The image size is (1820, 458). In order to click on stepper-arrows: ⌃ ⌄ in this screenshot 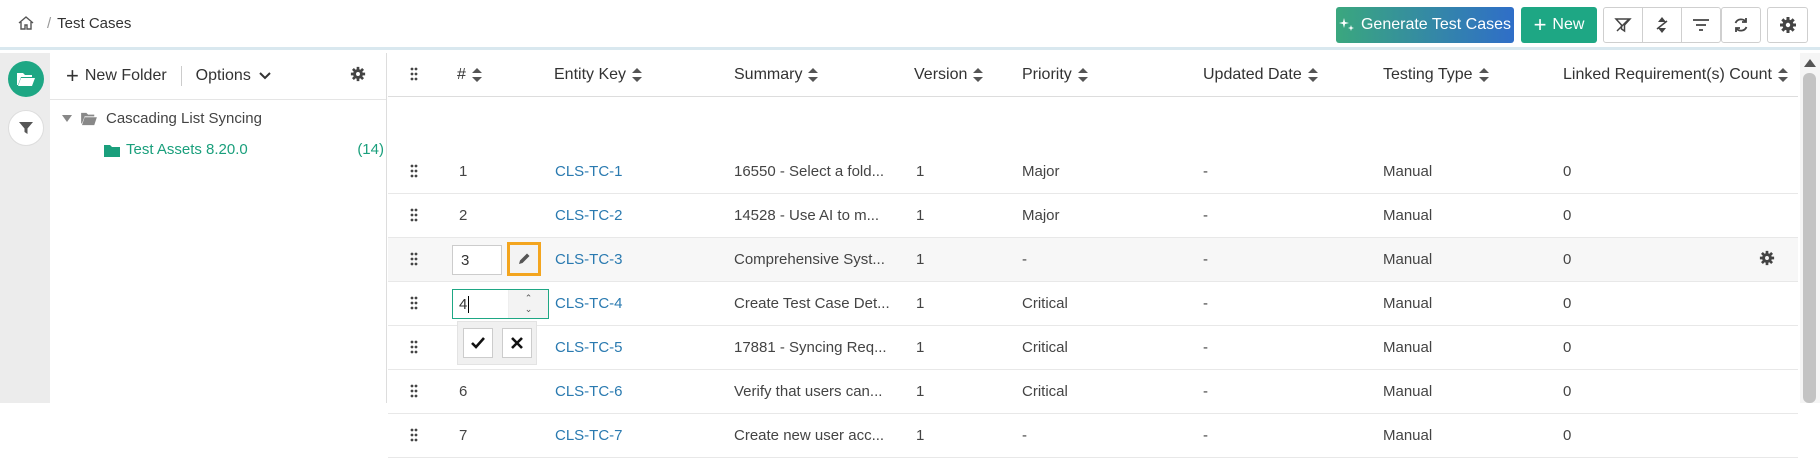, I will do `click(528, 304)`.